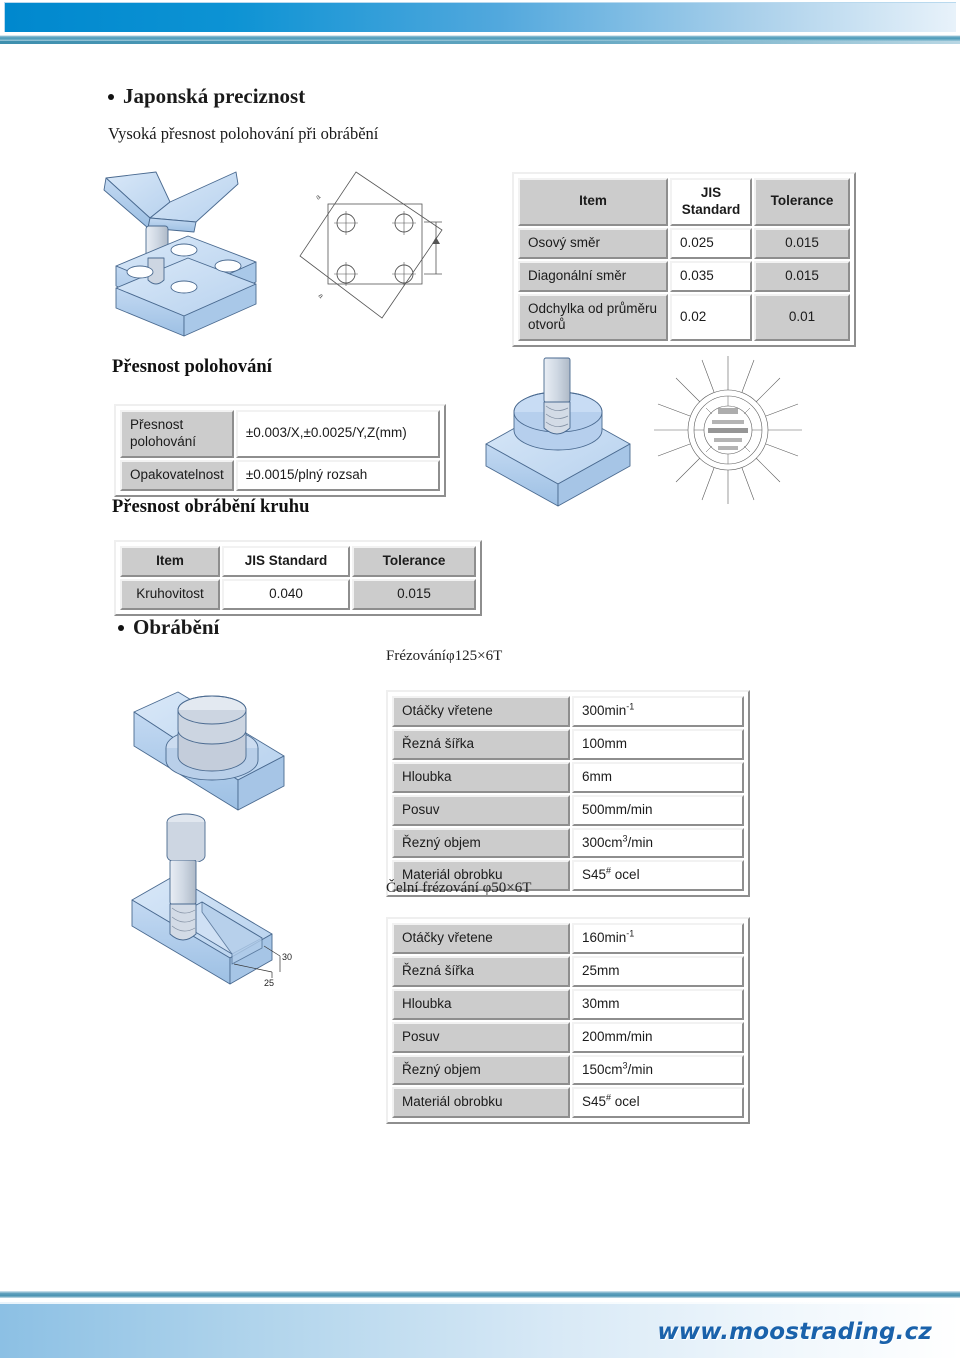 This screenshot has height=1358, width=960. I want to click on table-row: Posuv 200mm/min, so click(568, 1037).